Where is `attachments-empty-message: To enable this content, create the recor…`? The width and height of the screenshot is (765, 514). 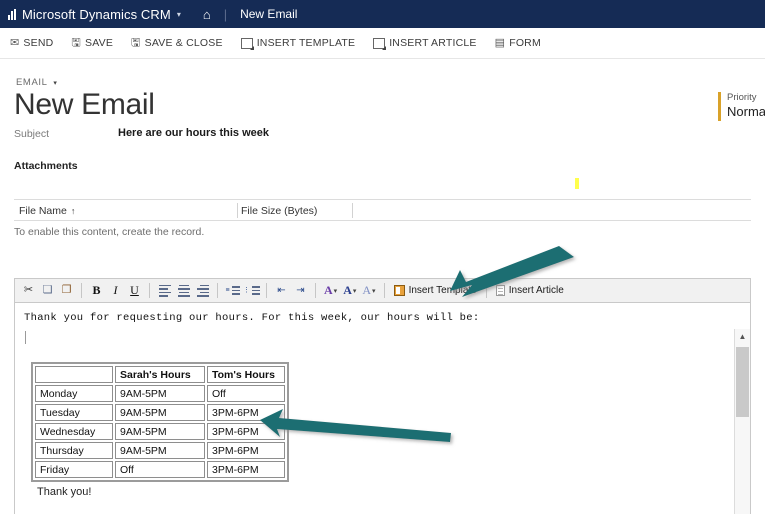
attachments-empty-message: To enable this content, create the recor… is located at coordinates (109, 232).